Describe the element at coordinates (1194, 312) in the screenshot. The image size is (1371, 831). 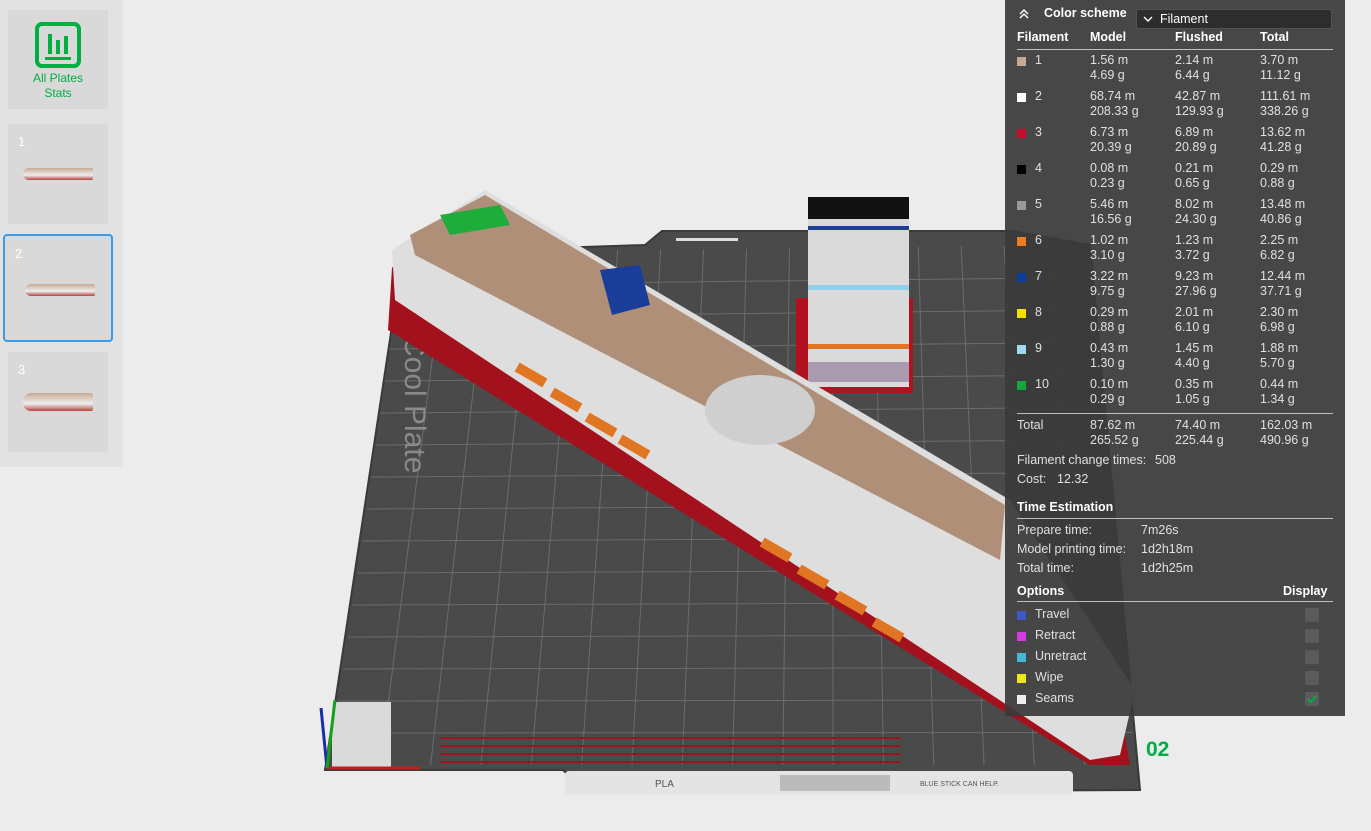
I see `flushed-length: 2.01 m` at that location.